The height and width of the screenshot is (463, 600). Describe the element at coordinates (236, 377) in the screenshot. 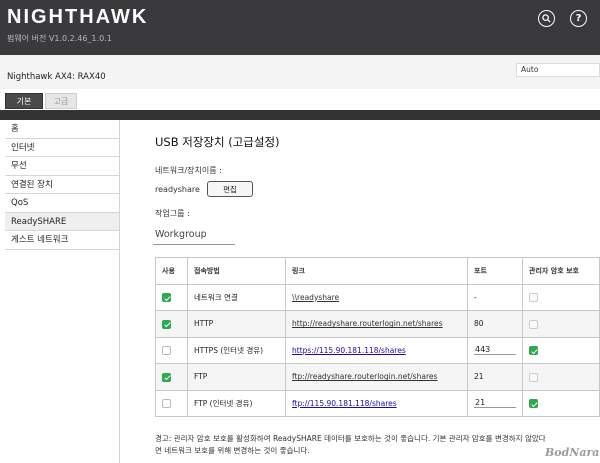

I see `method-cell: FTP` at that location.